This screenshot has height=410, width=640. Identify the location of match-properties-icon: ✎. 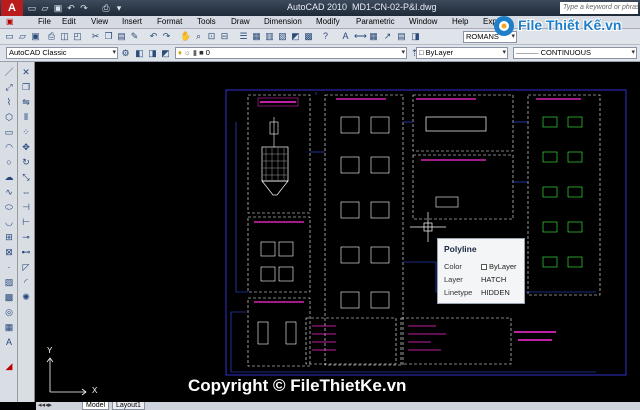
(134, 36).